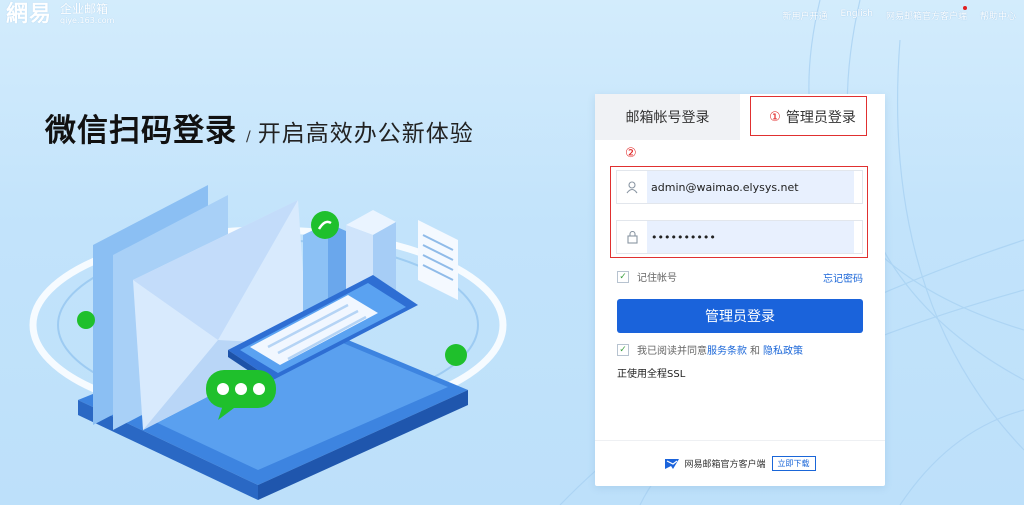 This screenshot has height=505, width=1024. Describe the element at coordinates (672, 463) in the screenshot. I see `mail-client-icon` at that location.